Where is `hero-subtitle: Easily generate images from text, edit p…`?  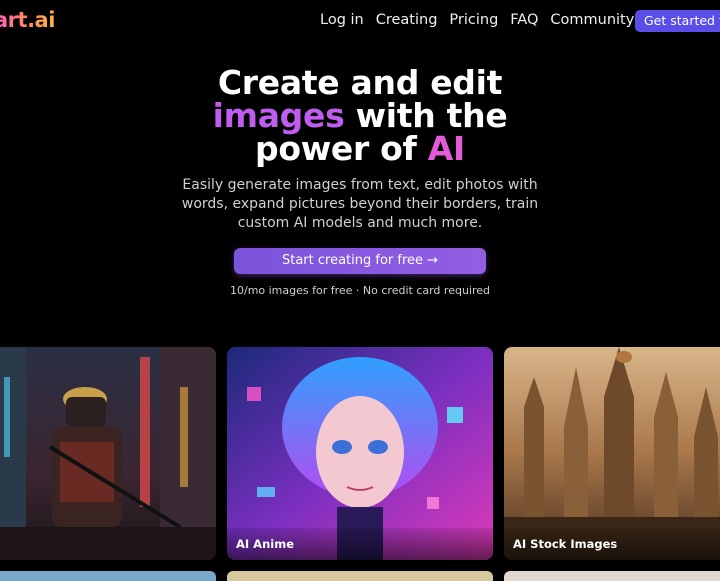 hero-subtitle: Easily generate images from text, edit p… is located at coordinates (360, 204).